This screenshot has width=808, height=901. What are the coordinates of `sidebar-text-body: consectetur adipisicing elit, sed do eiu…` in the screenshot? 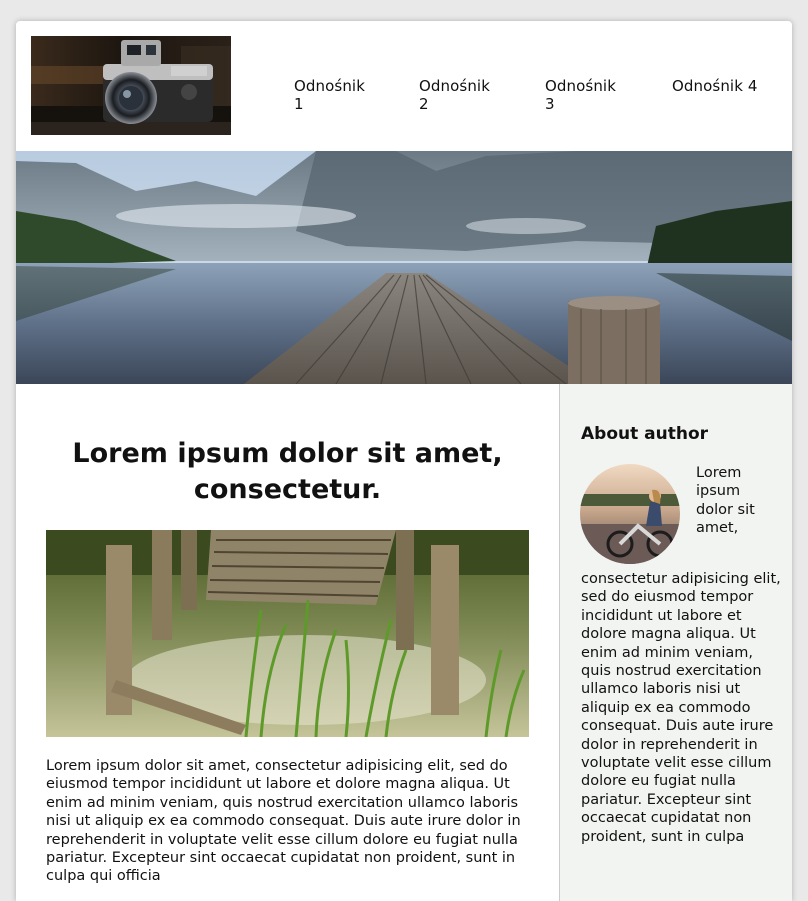 It's located at (681, 708).